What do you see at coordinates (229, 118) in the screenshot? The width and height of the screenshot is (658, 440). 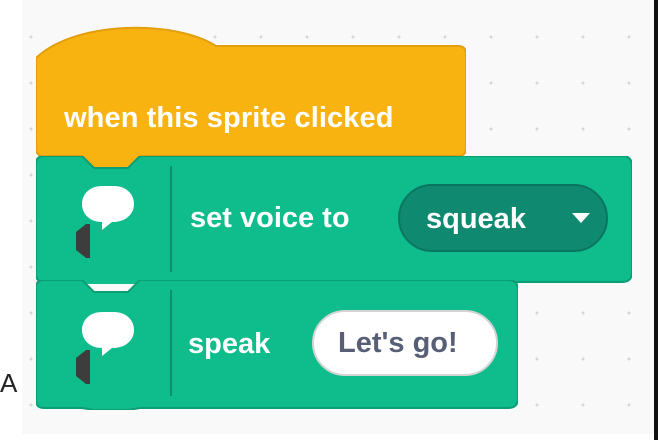 I see `event-block-label: when this sprite clicked` at bounding box center [229, 118].